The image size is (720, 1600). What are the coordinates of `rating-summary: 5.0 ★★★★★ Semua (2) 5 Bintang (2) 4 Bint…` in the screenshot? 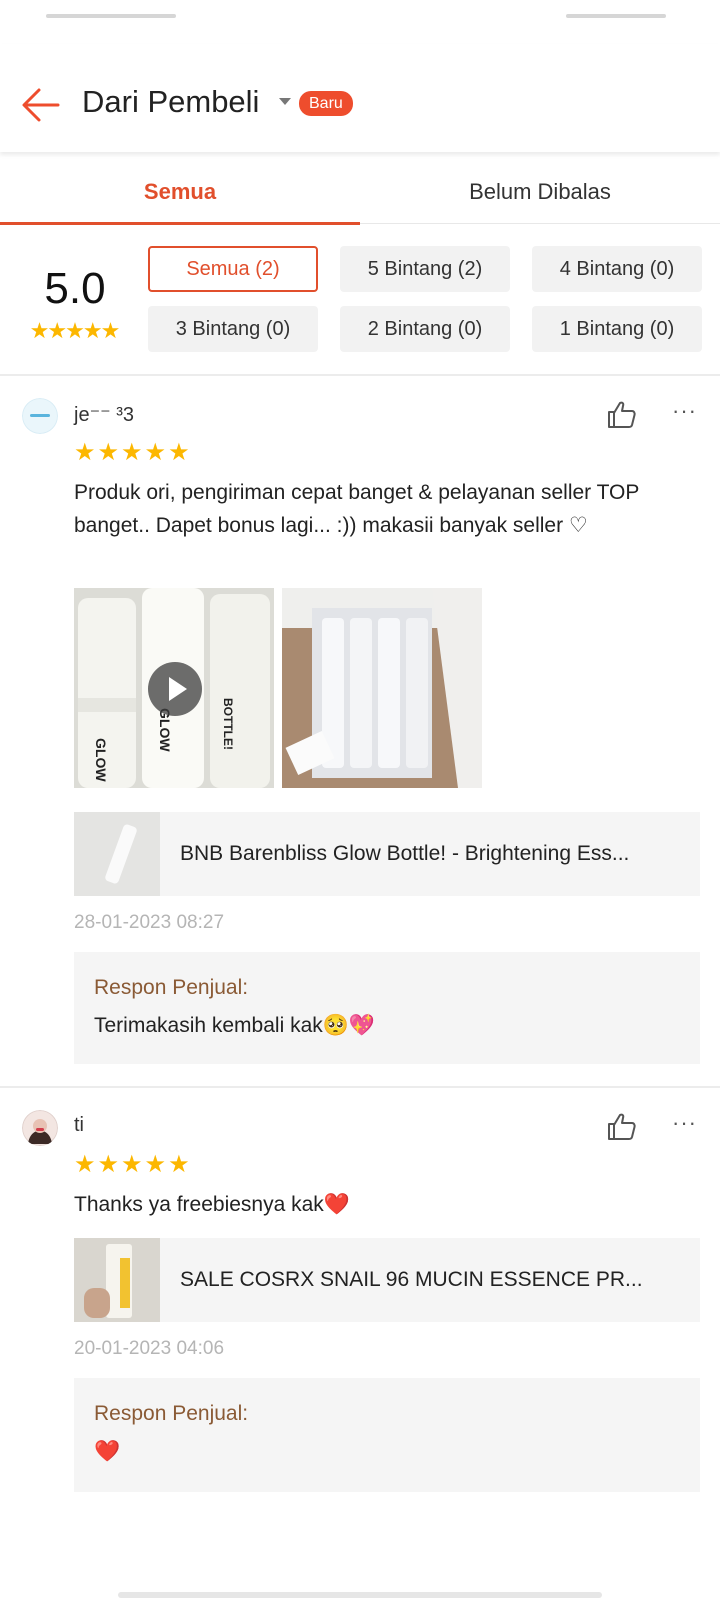 It's located at (360, 301).